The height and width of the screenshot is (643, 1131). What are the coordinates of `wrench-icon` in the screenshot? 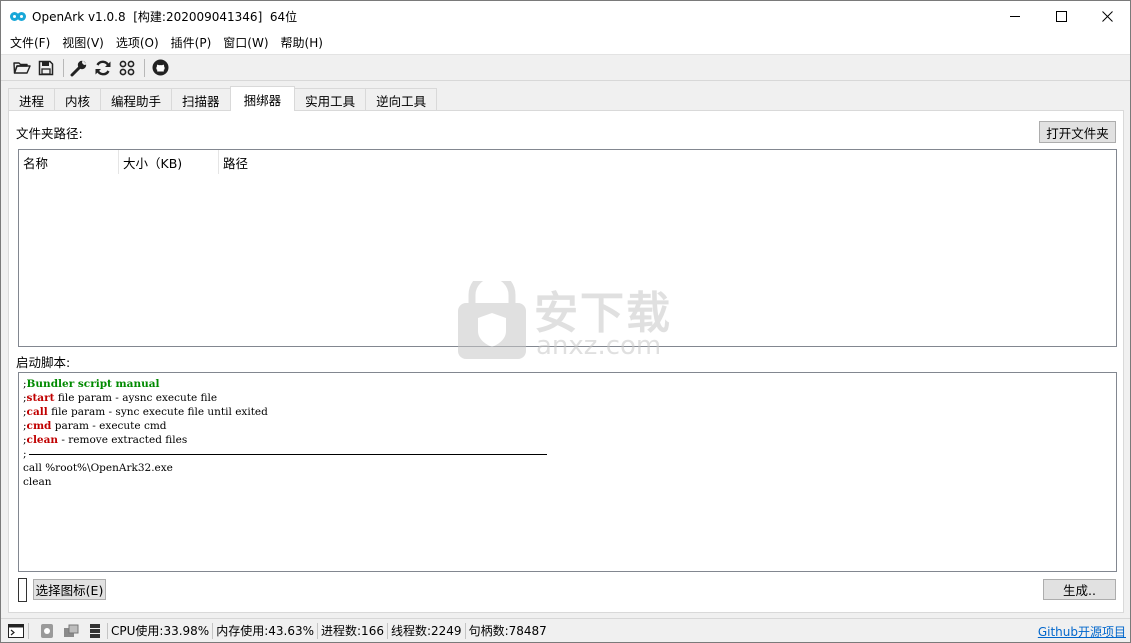 It's located at (78, 67).